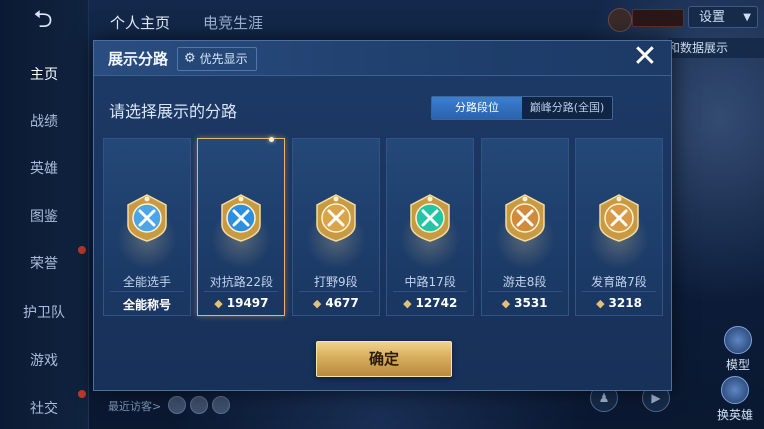 Image resolution: width=764 pixels, height=429 pixels. Describe the element at coordinates (738, 340) in the screenshot. I see `model-icon` at that location.